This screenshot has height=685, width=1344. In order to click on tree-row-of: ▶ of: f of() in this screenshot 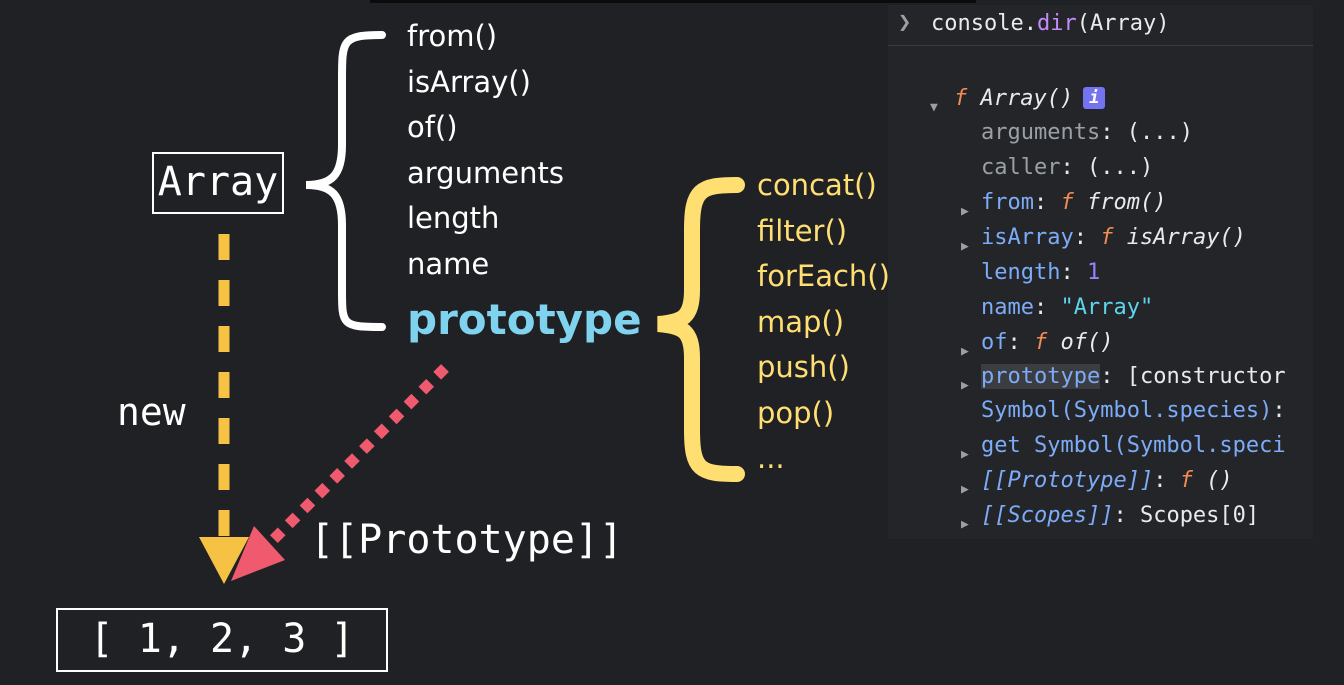, I will do `click(1037, 343)`.